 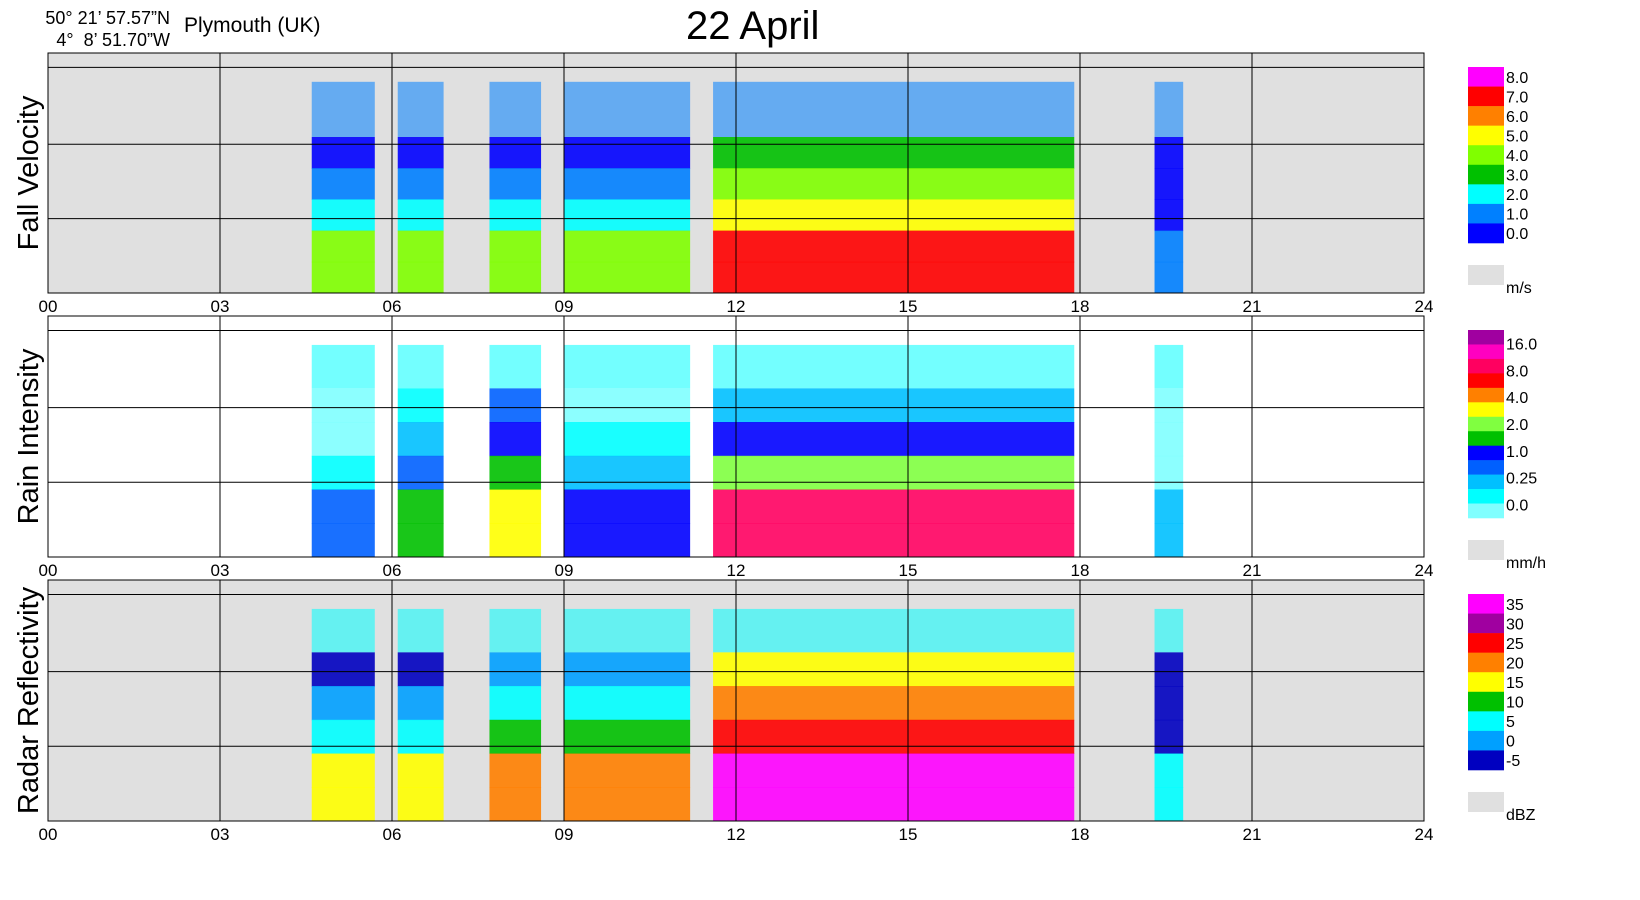 What do you see at coordinates (29, 436) in the screenshot?
I see `y-axis-label: Rain Intensity` at bounding box center [29, 436].